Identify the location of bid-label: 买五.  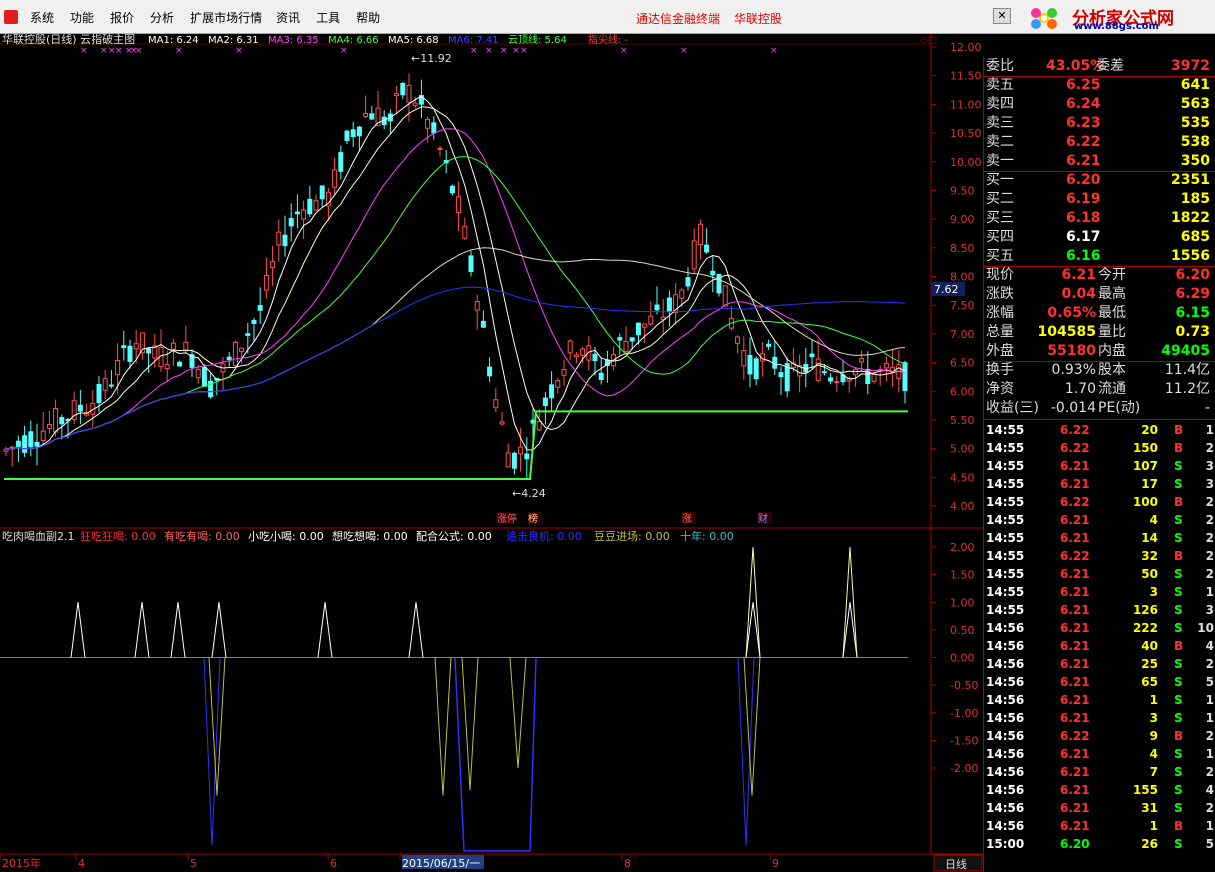
(1000, 256).